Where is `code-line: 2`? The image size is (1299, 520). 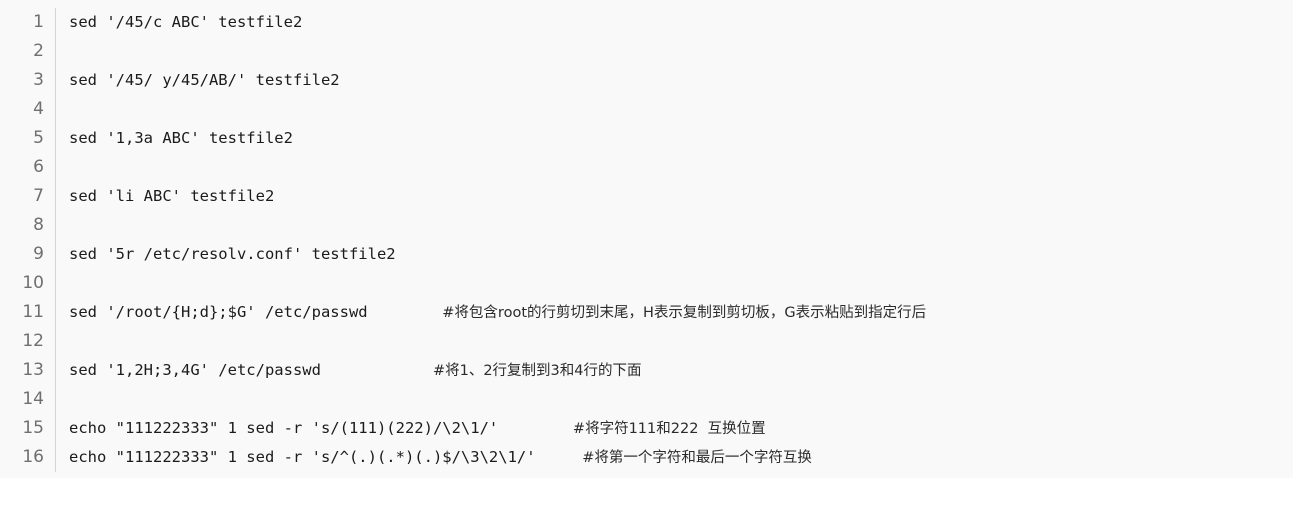
code-line: 2 is located at coordinates (646, 51).